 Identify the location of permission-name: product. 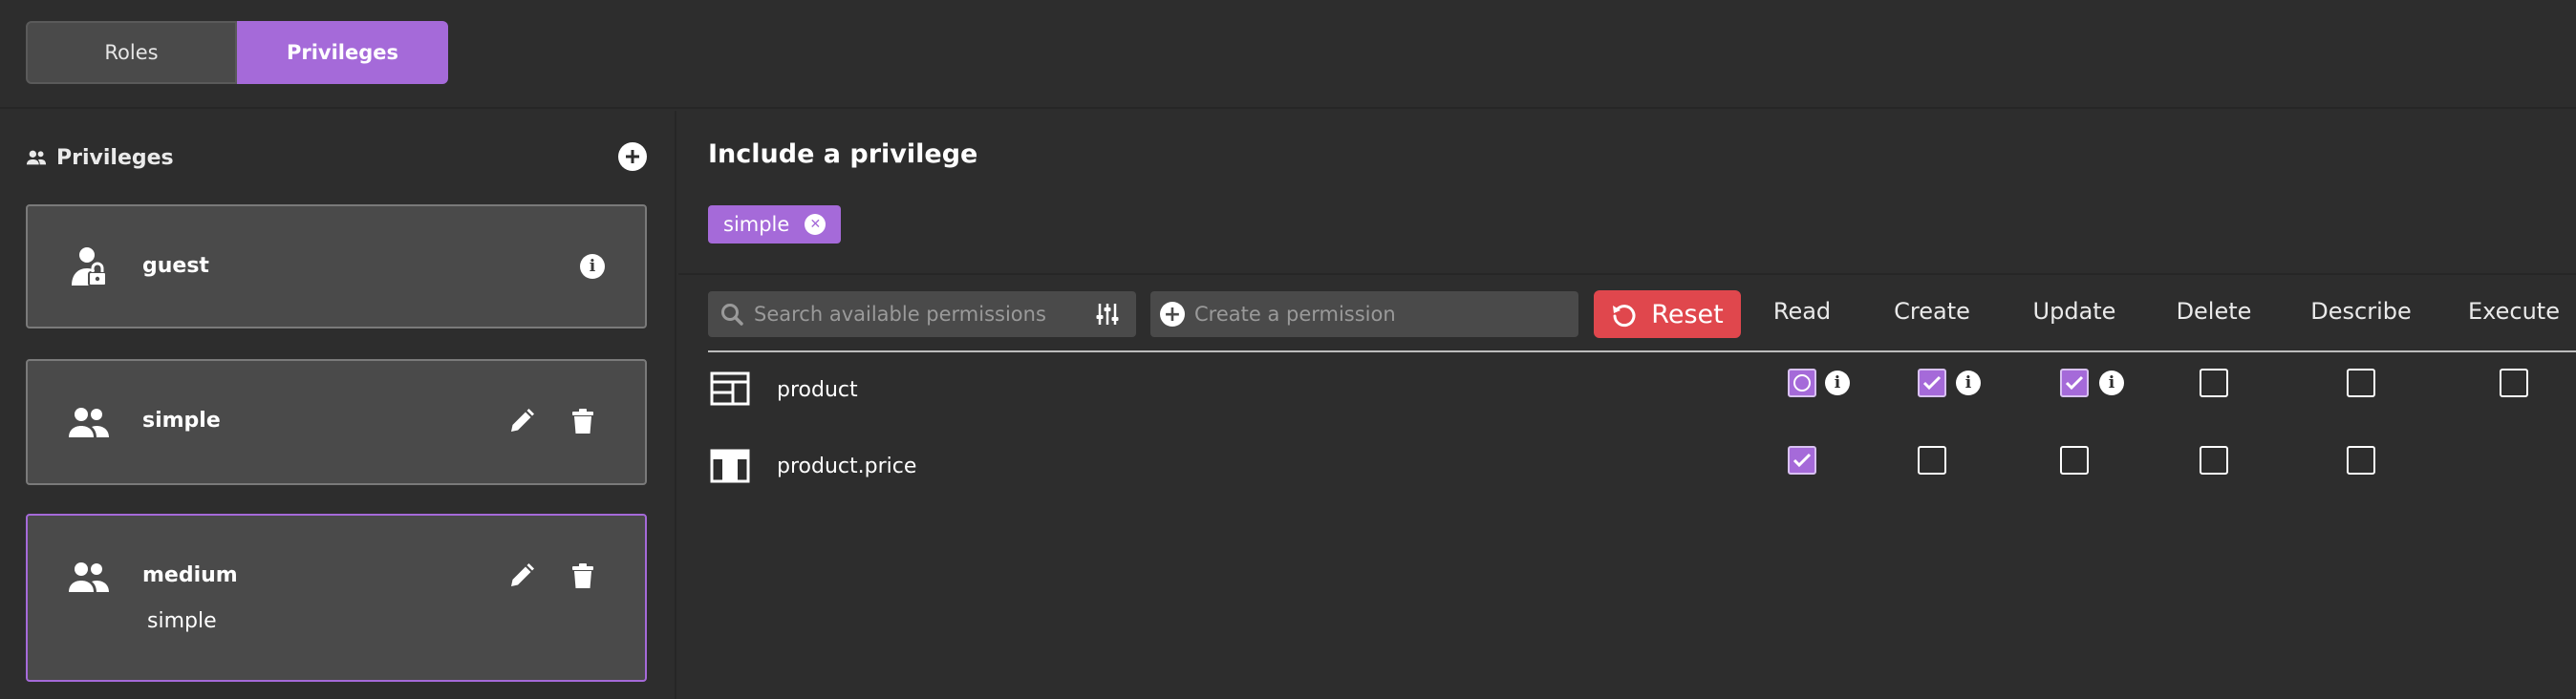
(817, 390).